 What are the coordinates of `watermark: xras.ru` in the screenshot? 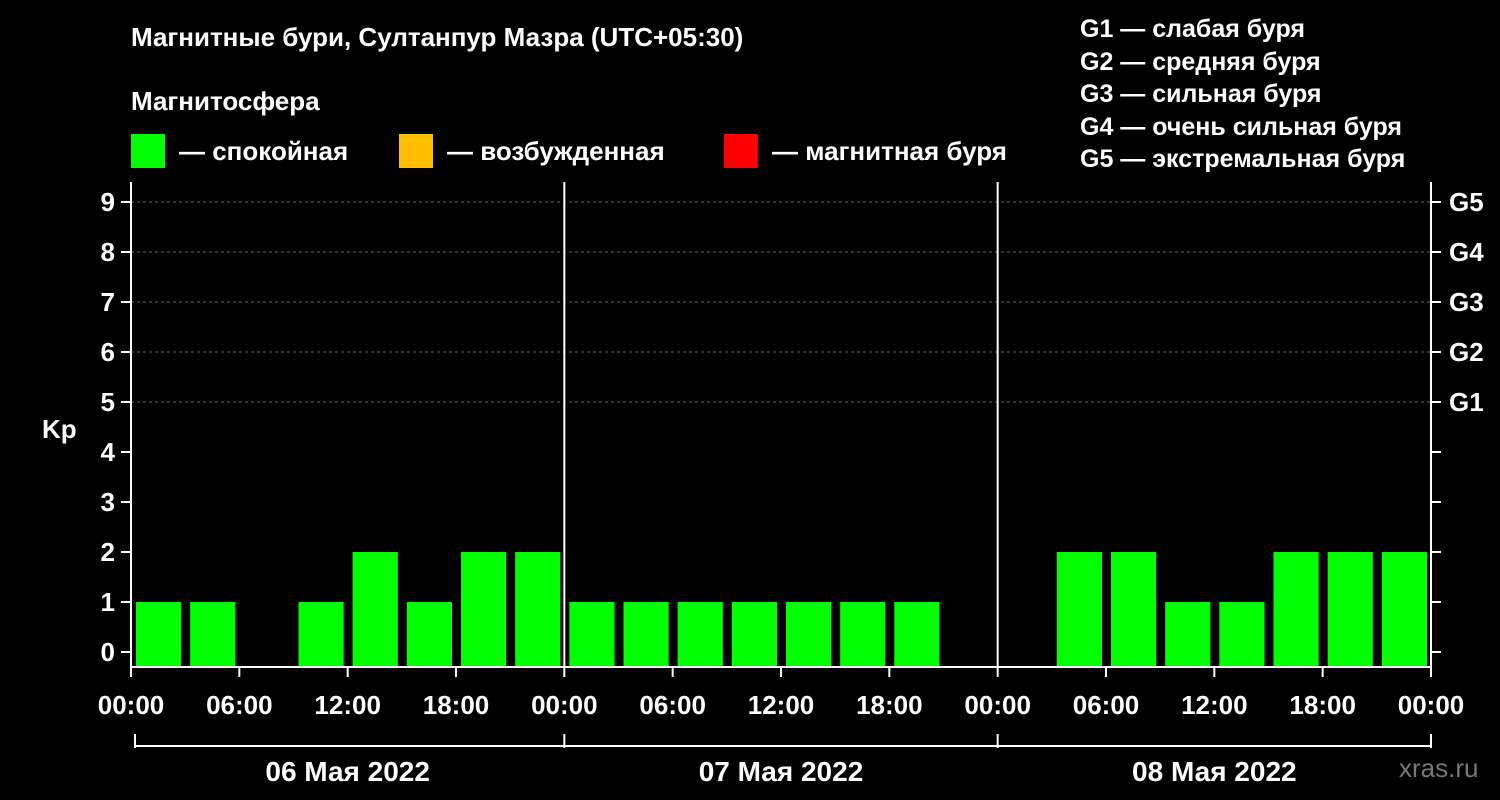 It's located at (1439, 768).